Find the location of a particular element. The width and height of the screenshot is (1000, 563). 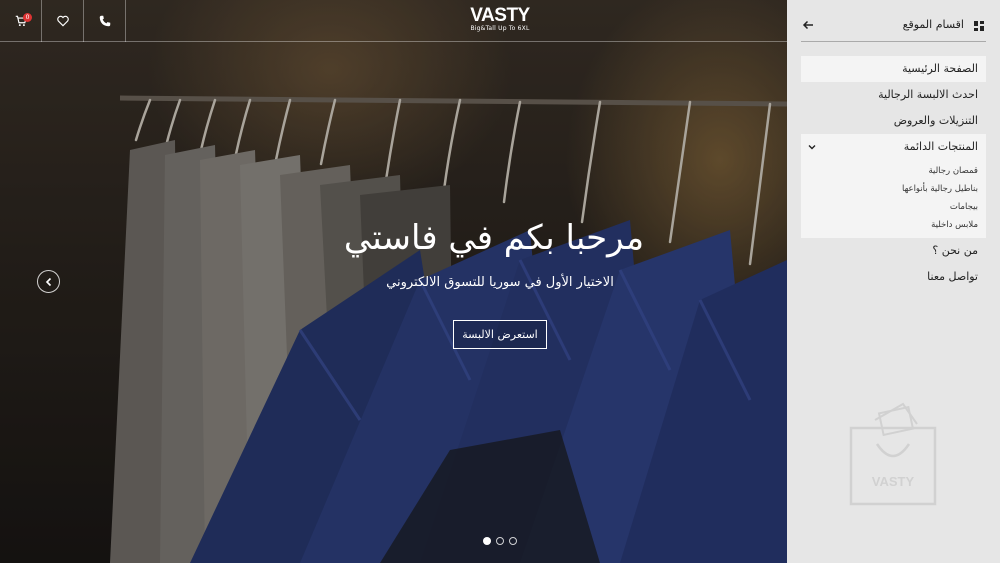

slider-dots is located at coordinates (500, 541).